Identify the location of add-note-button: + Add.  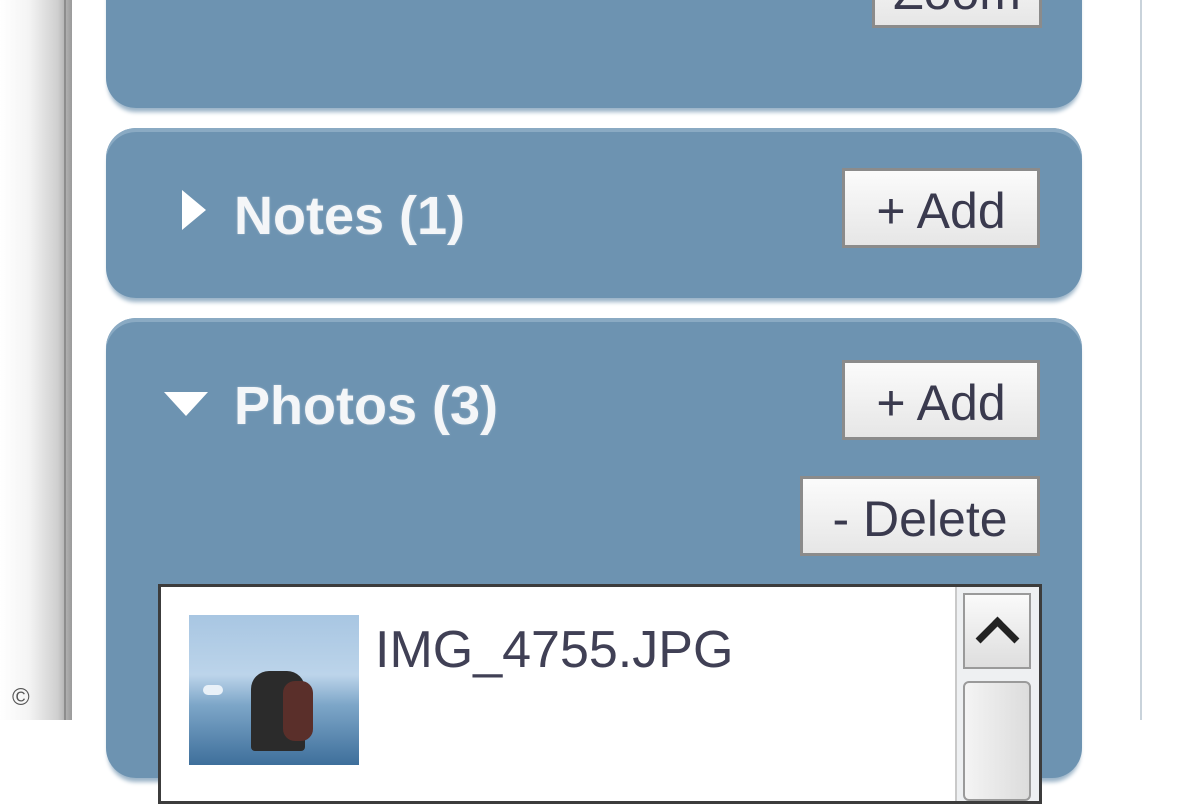
(941, 208).